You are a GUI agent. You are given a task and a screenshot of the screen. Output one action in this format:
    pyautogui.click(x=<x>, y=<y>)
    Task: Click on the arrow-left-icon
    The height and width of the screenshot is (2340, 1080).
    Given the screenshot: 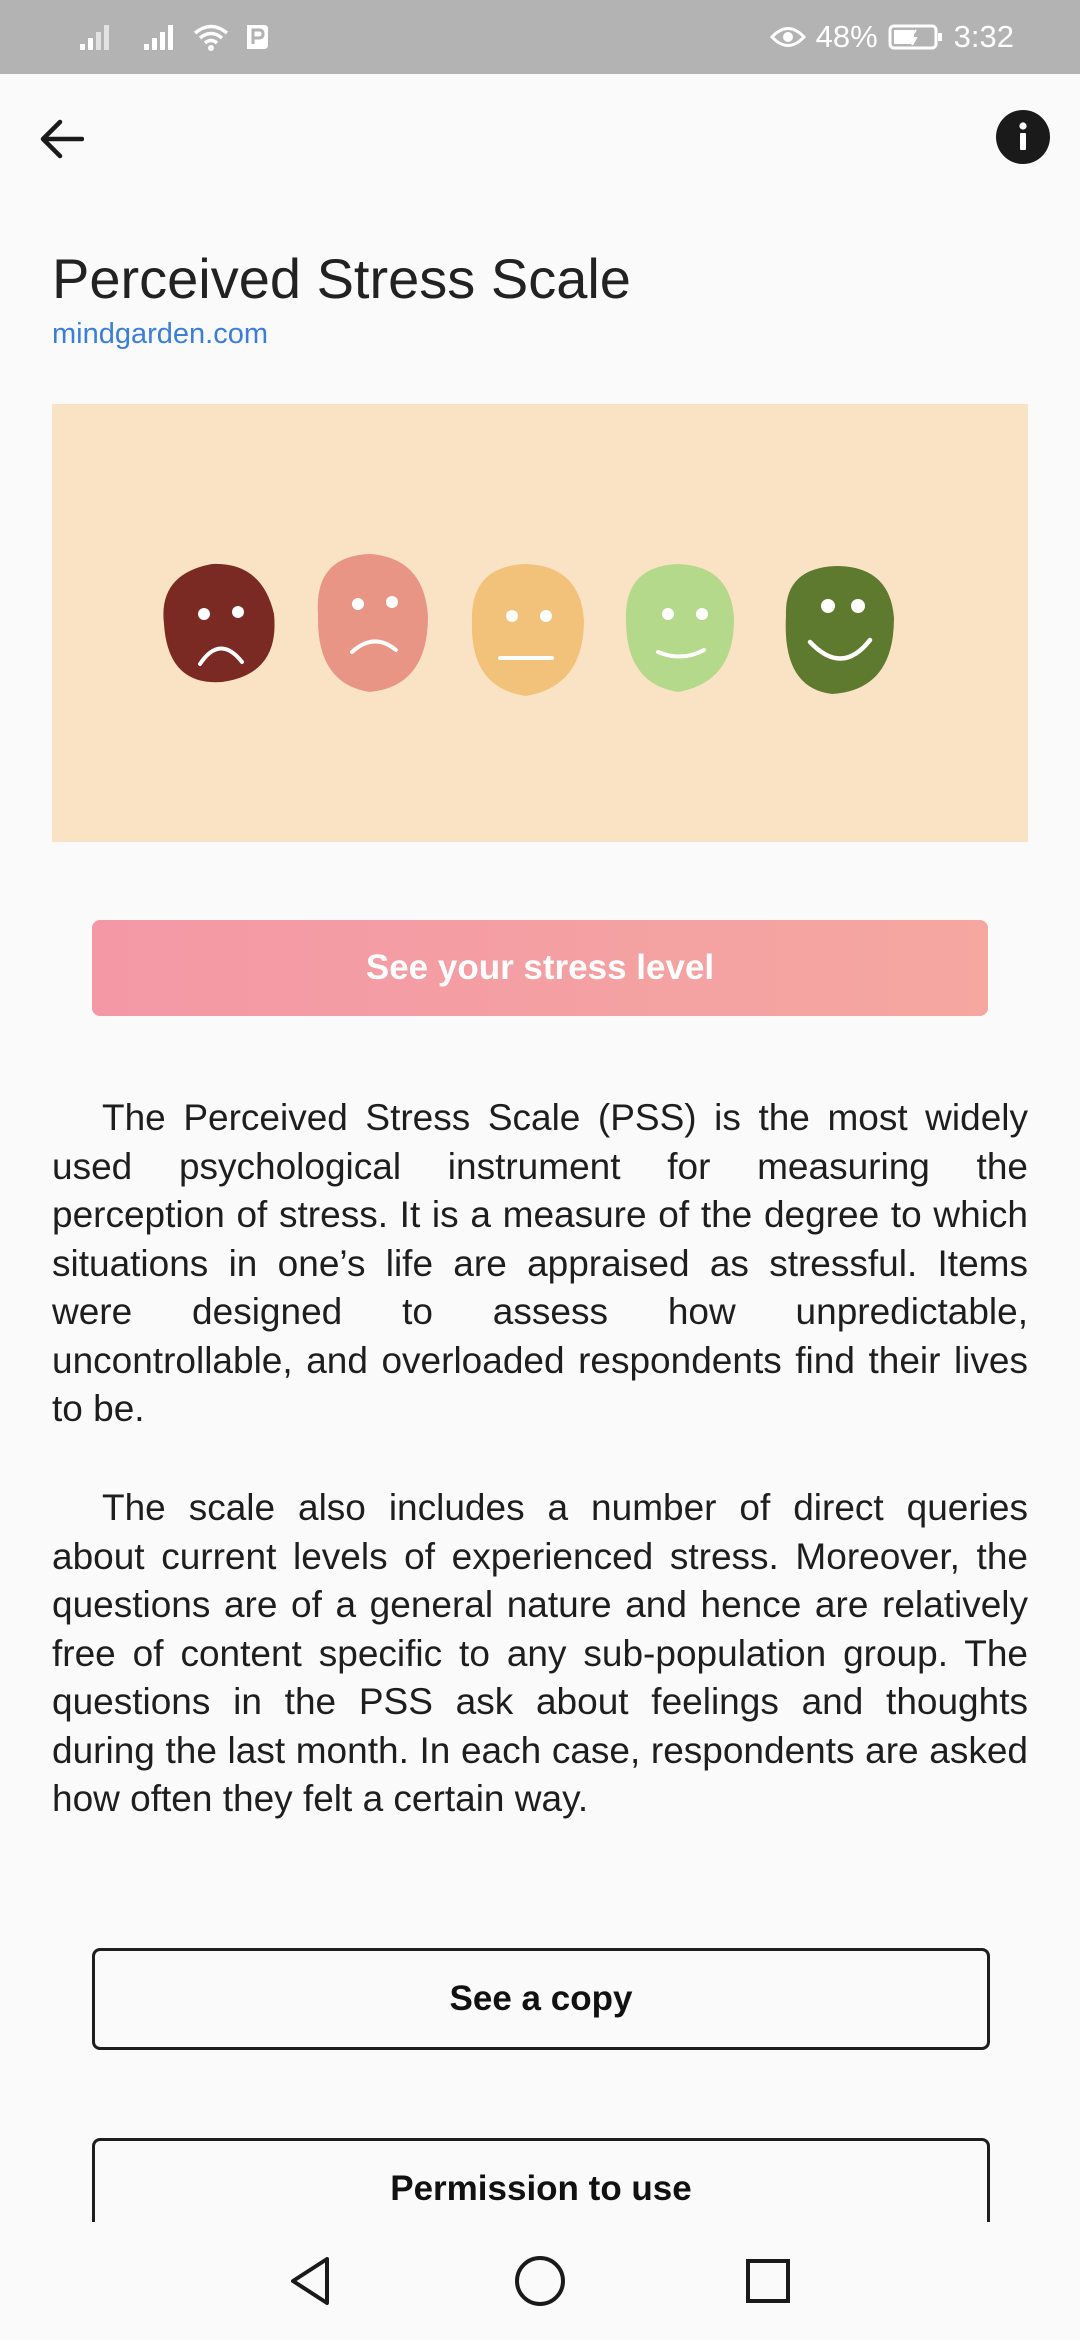 What is the action you would take?
    pyautogui.click(x=62, y=139)
    